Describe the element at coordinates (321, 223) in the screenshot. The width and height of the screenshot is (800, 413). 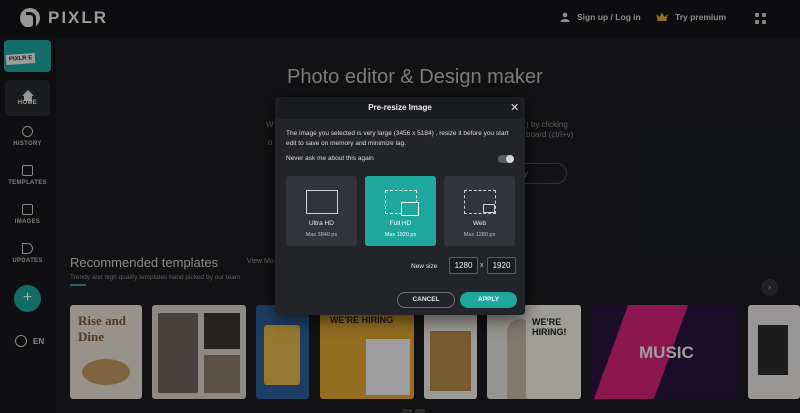
I see `option-name: Ultra HD` at that location.